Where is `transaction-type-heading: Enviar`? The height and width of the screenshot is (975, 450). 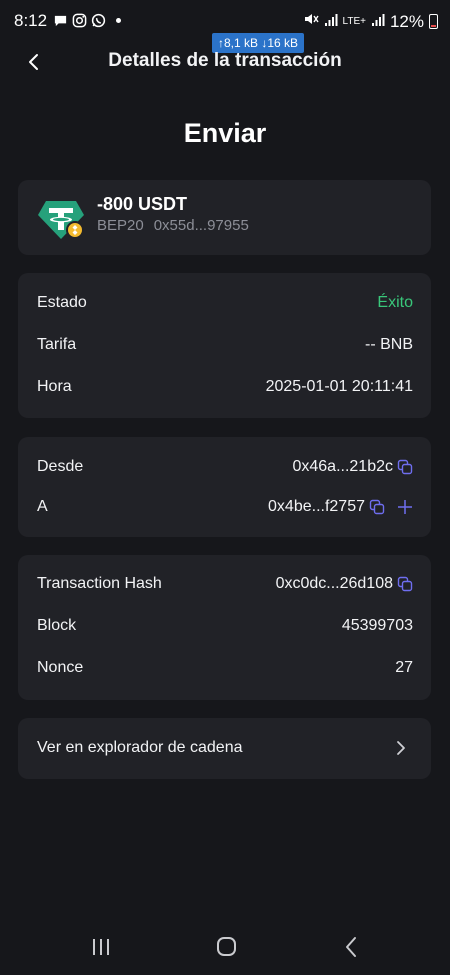 transaction-type-heading: Enviar is located at coordinates (225, 133).